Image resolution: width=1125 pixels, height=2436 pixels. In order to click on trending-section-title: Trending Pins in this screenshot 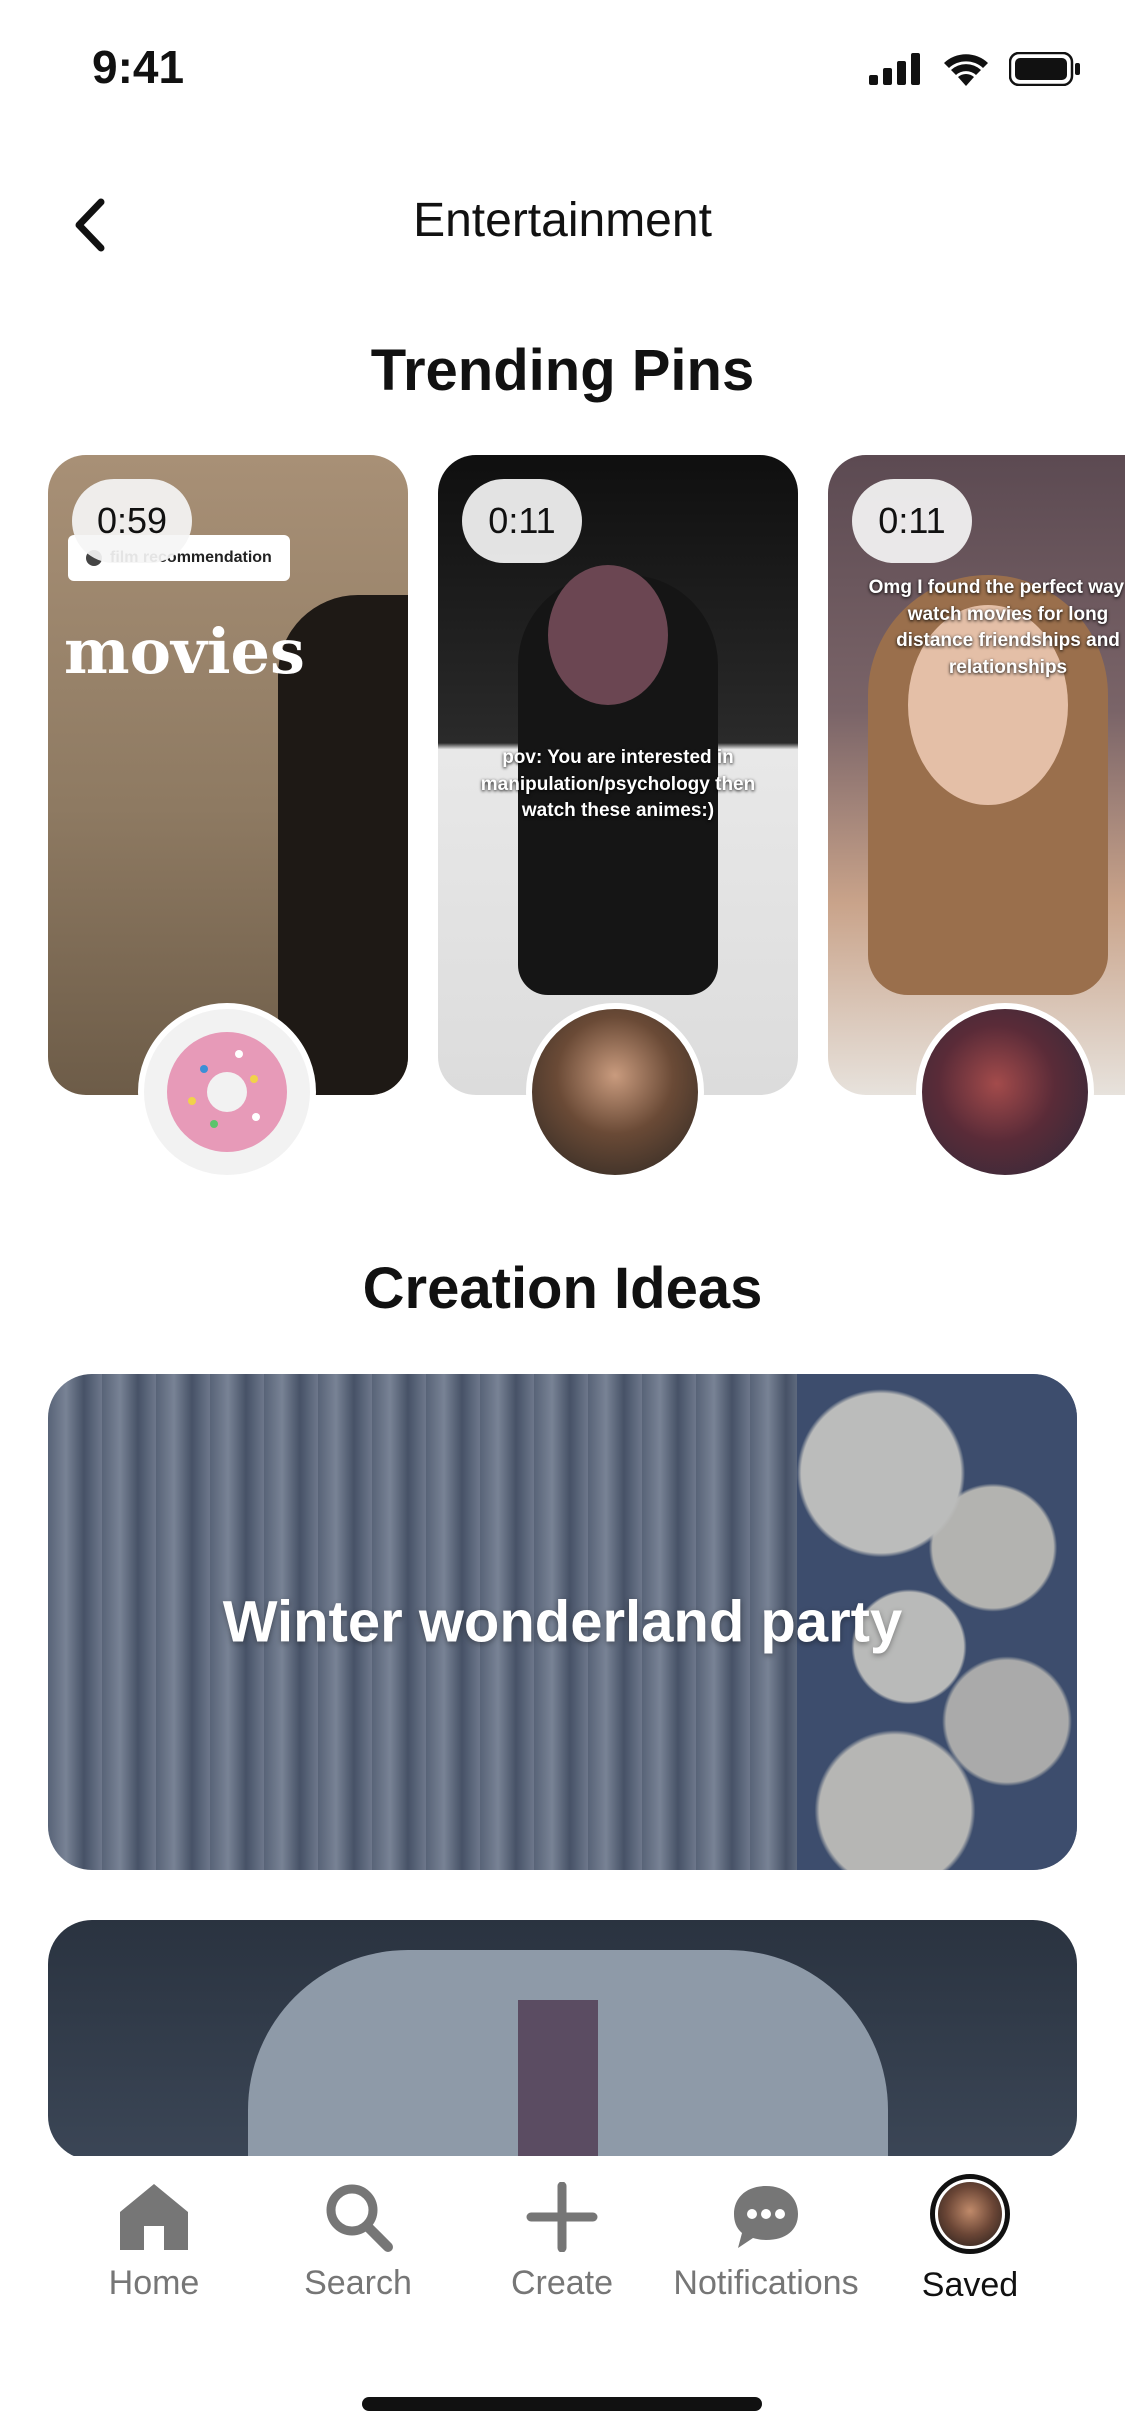, I will do `click(562, 370)`.